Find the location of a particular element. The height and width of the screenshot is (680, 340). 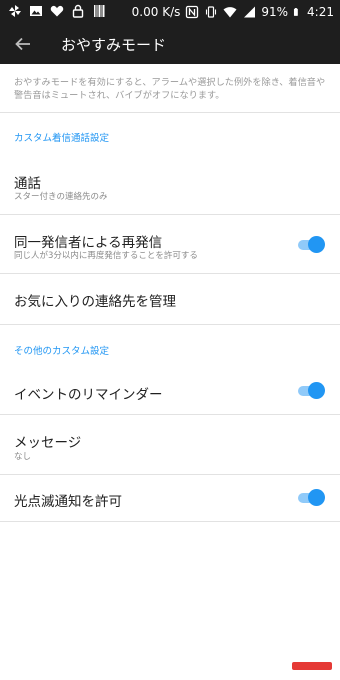

repeat-callers-toggle is located at coordinates (311, 245).